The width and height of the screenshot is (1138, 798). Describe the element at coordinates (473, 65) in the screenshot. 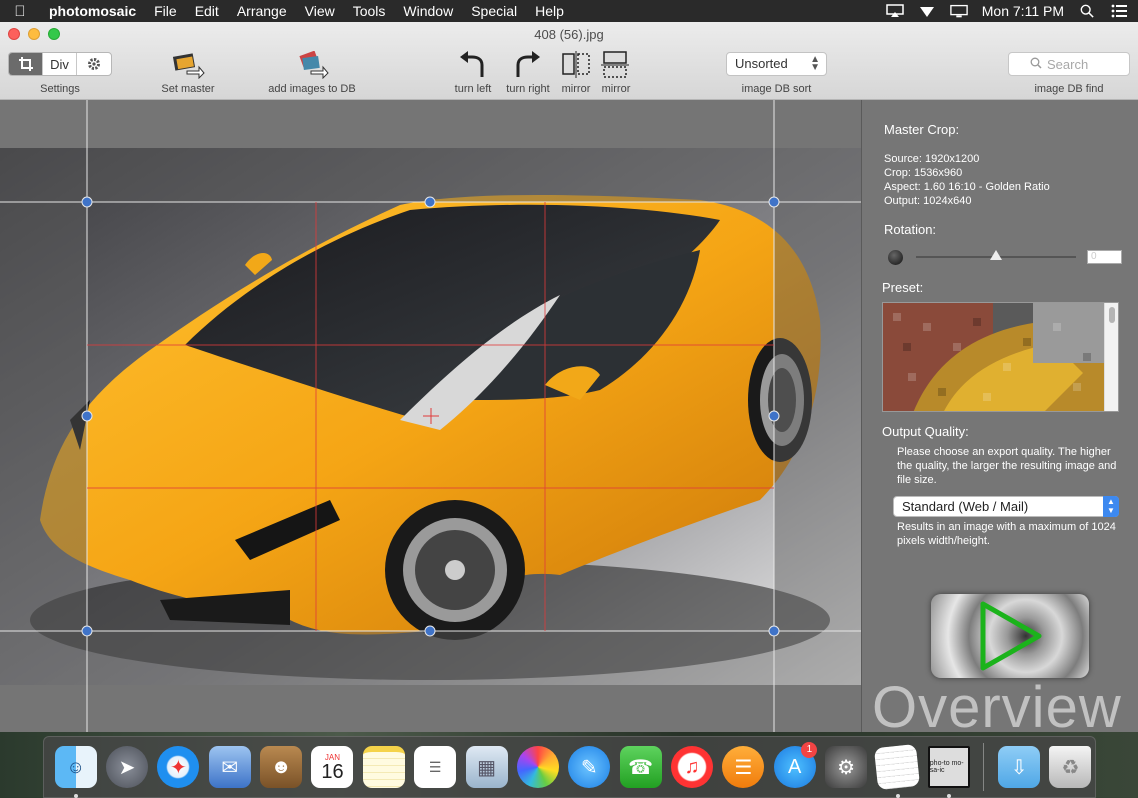

I see `turn-left-button` at that location.